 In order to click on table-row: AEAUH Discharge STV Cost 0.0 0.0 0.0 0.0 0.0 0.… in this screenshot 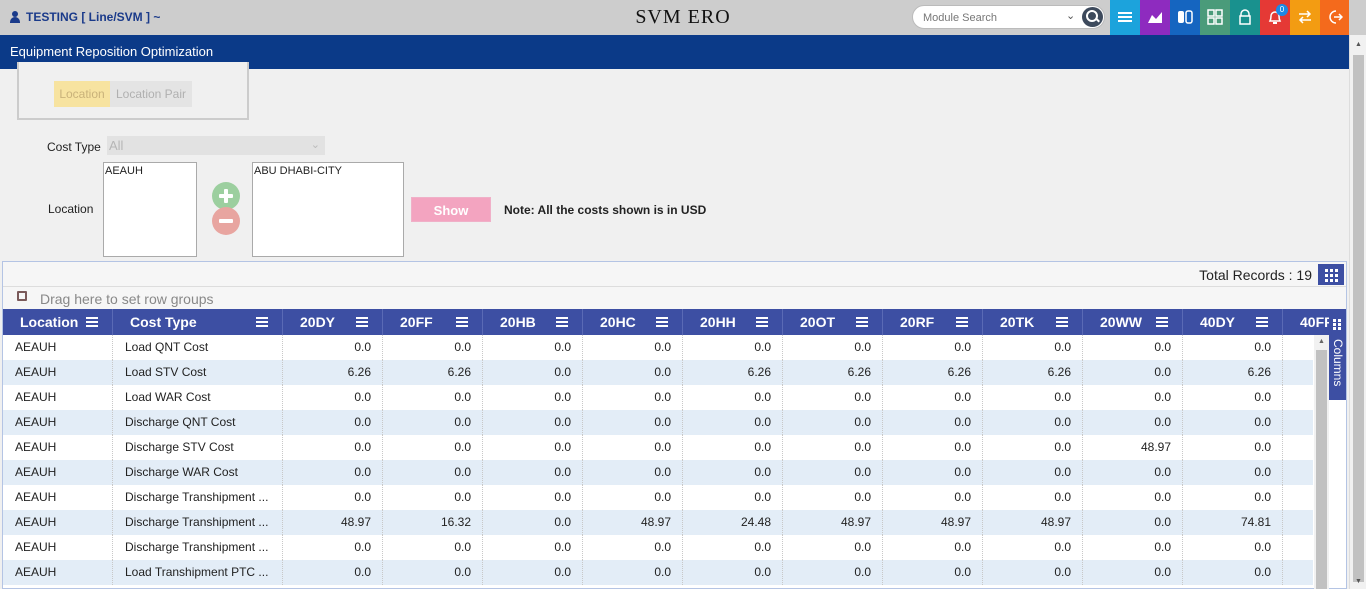, I will do `click(658, 447)`.